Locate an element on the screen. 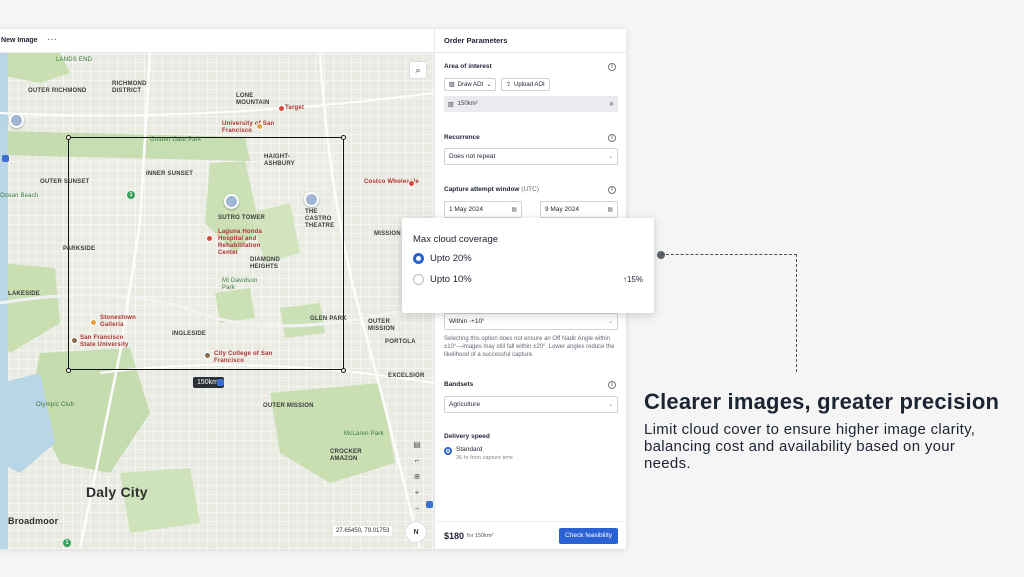 Image resolution: width=1024 pixels, height=577 pixels. zoom-out-icon: − is located at coordinates (417, 508).